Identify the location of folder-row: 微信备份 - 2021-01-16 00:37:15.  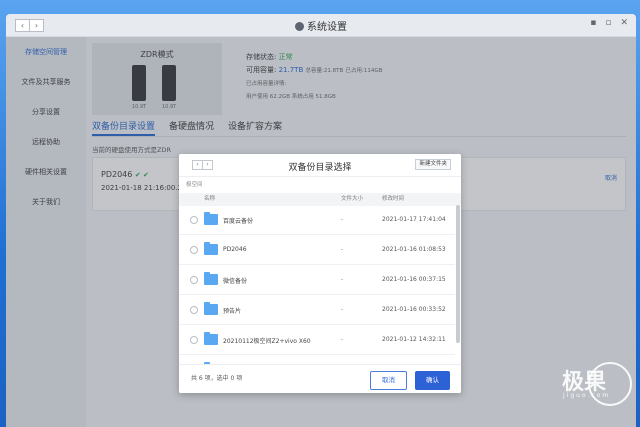
(317, 280).